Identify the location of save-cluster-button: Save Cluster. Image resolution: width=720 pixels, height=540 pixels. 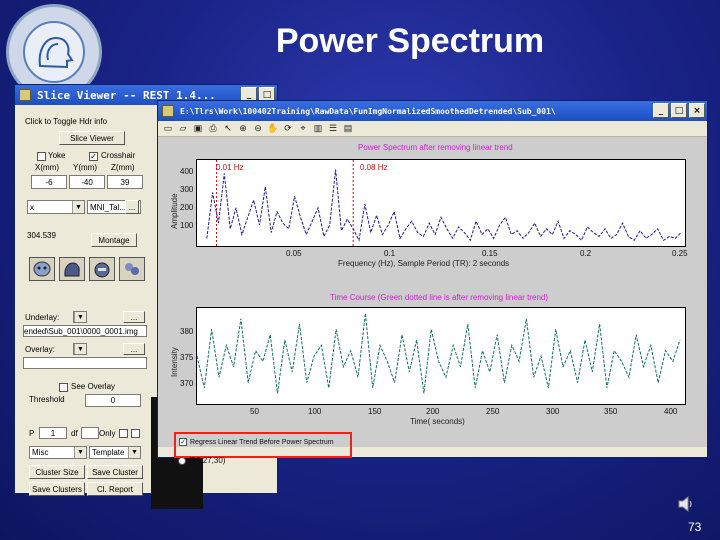
(115, 472).